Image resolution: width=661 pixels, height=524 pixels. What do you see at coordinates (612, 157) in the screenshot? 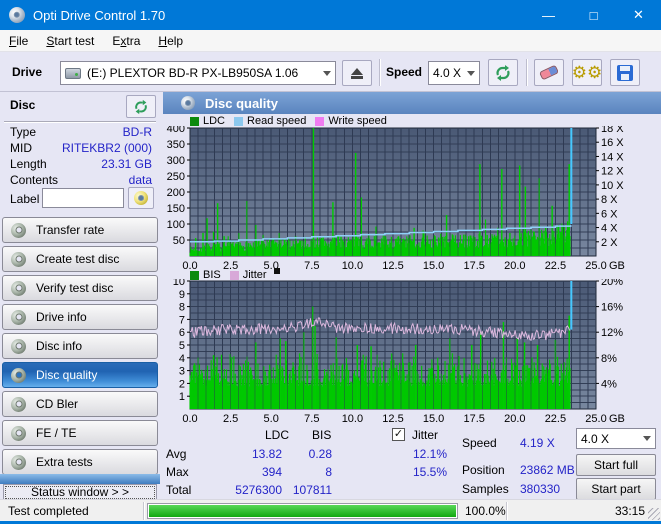
I see `svg-text: 14 X` at bounding box center [612, 157].